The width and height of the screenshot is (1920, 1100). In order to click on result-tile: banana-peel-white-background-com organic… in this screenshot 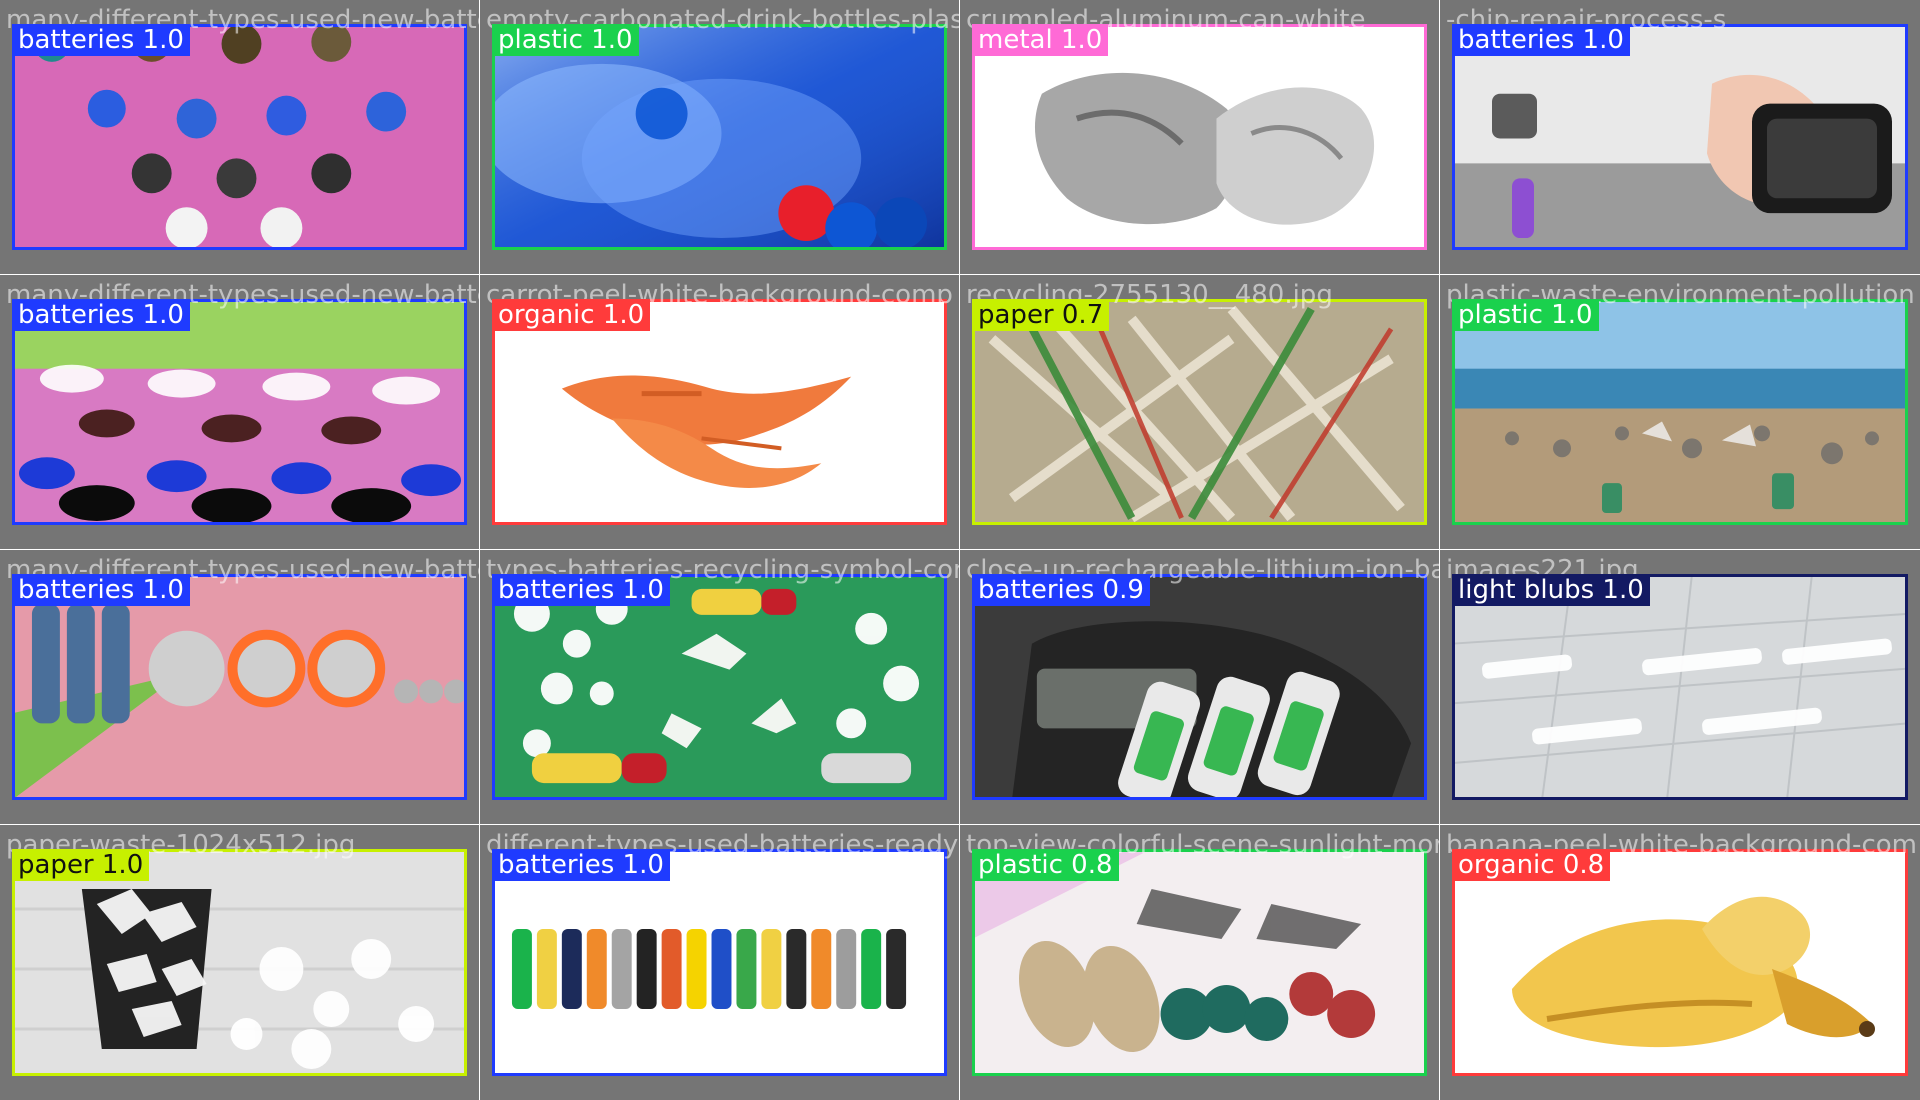, I will do `click(1680, 962)`.